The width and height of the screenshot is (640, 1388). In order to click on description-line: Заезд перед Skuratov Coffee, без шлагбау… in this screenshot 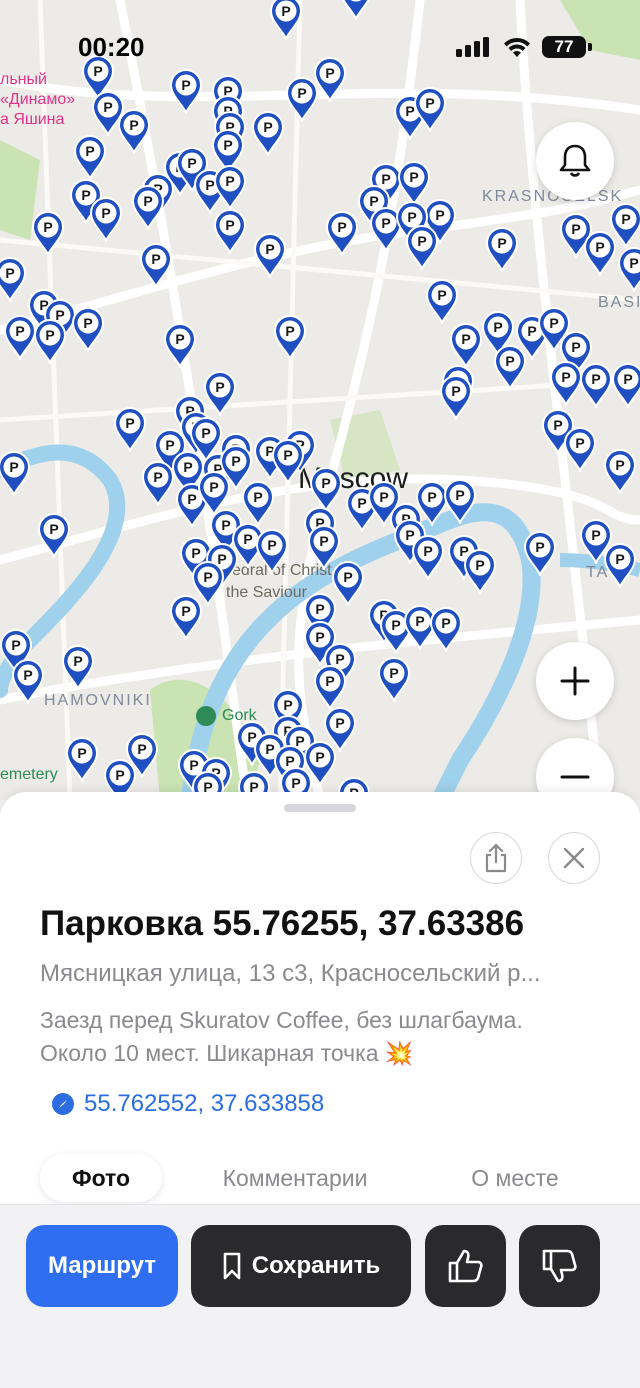, I will do `click(281, 1020)`.